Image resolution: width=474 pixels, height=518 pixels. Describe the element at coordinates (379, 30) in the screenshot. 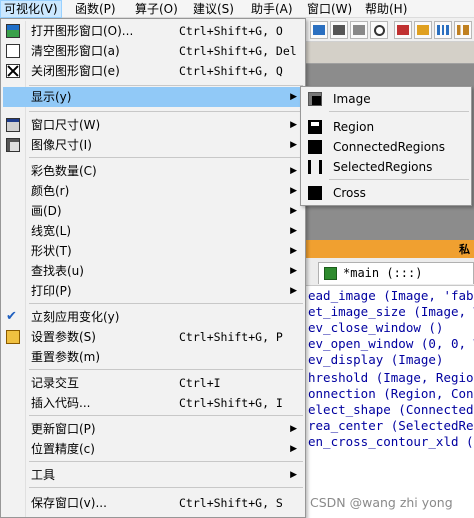

I see `stopwatch-icon` at that location.